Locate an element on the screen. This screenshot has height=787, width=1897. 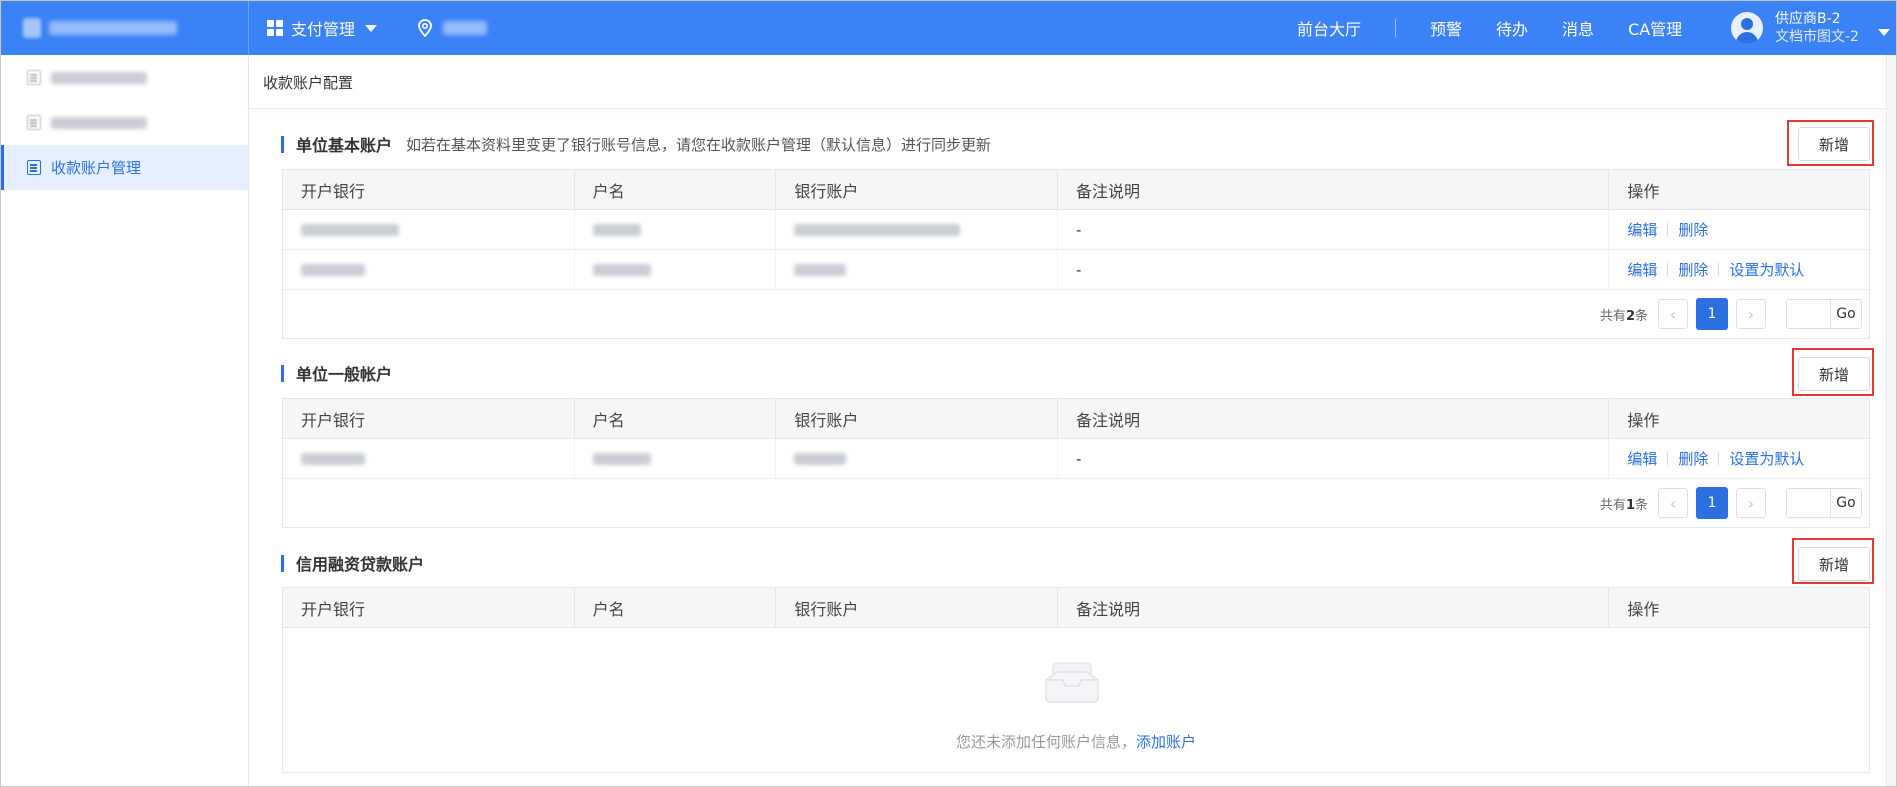
sidebar-item-label is located at coordinates (99, 77).